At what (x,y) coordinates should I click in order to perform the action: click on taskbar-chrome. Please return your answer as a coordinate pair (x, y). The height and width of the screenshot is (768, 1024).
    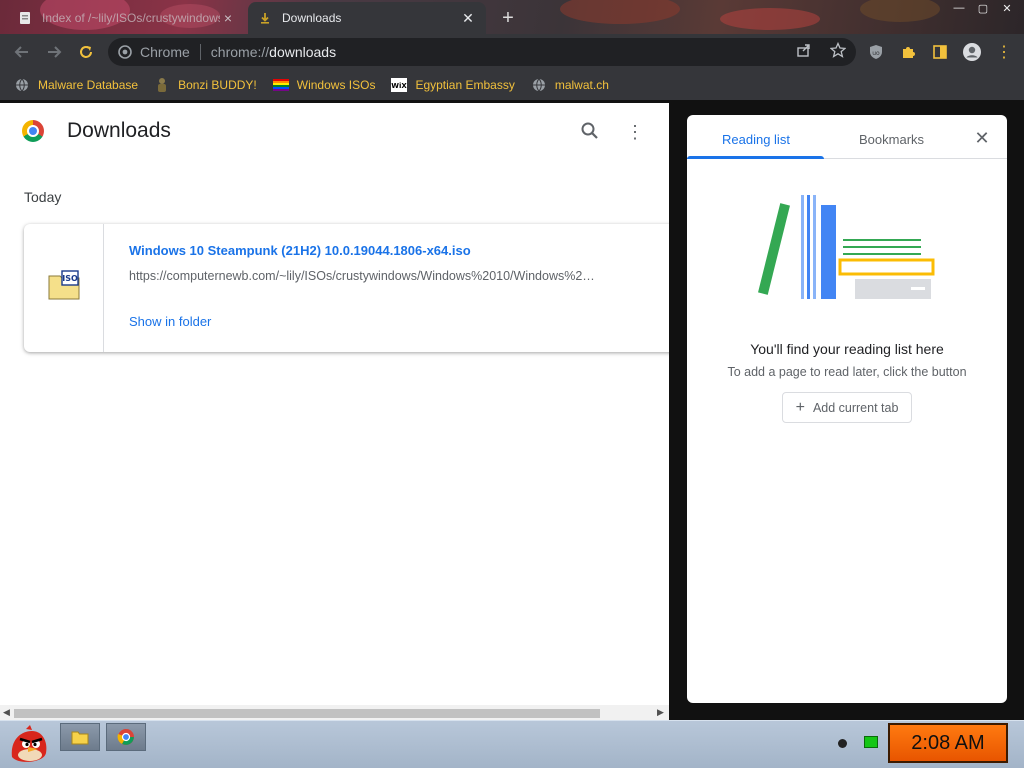
    Looking at the image, I should click on (126, 737).